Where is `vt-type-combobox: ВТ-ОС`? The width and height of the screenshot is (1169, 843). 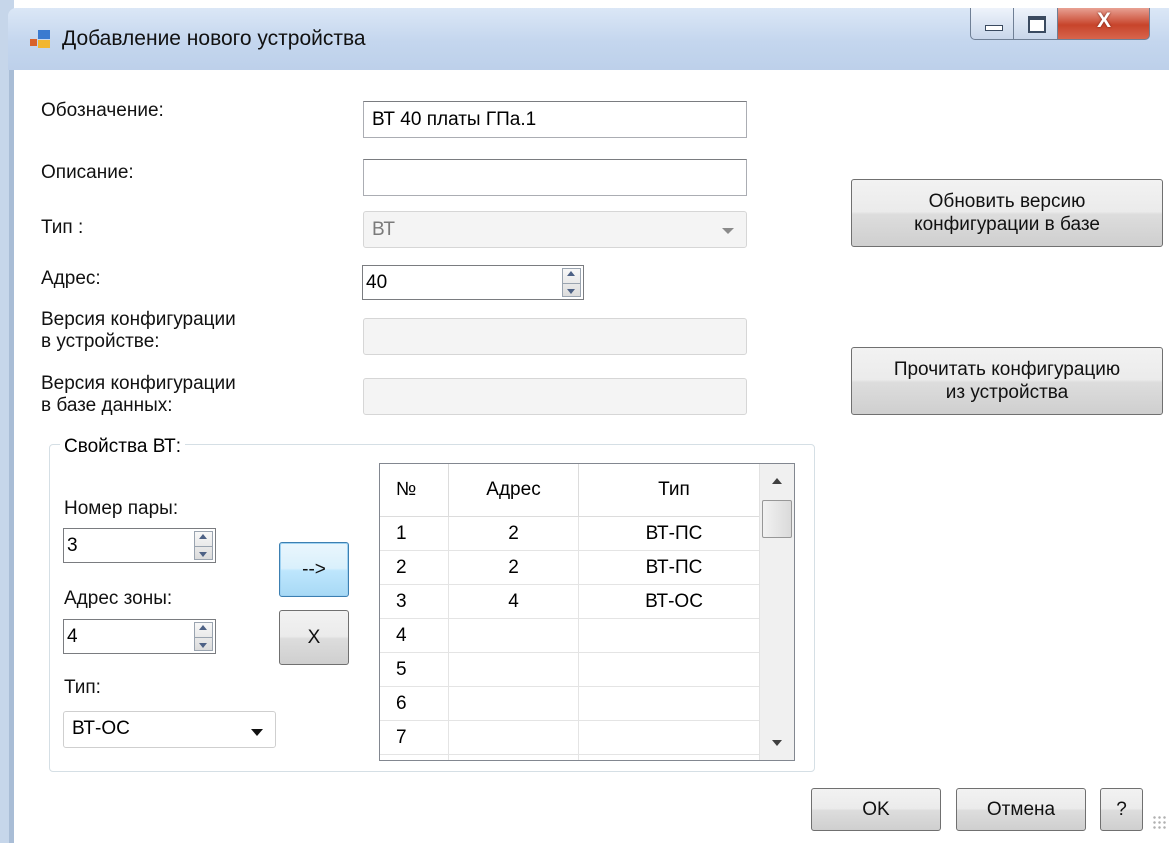 vt-type-combobox: ВТ-ОС is located at coordinates (169, 729).